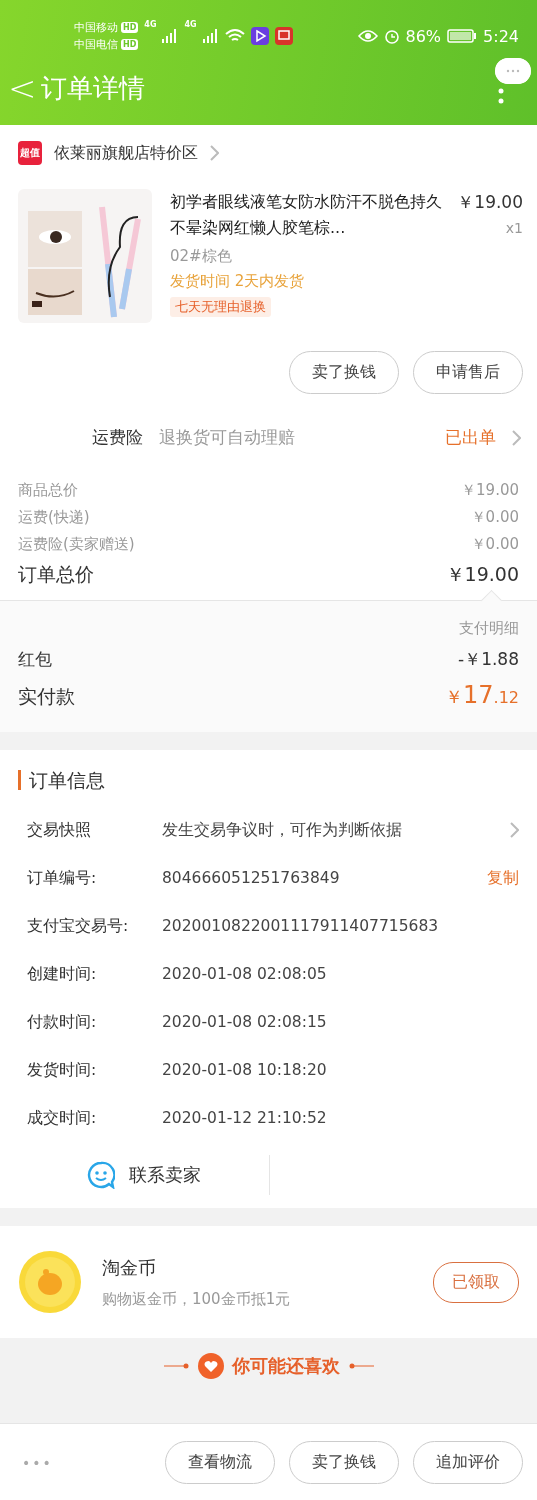 This screenshot has height=1500, width=537. Describe the element at coordinates (92, 88) in the screenshot. I see `page-title: 订单详情` at that location.